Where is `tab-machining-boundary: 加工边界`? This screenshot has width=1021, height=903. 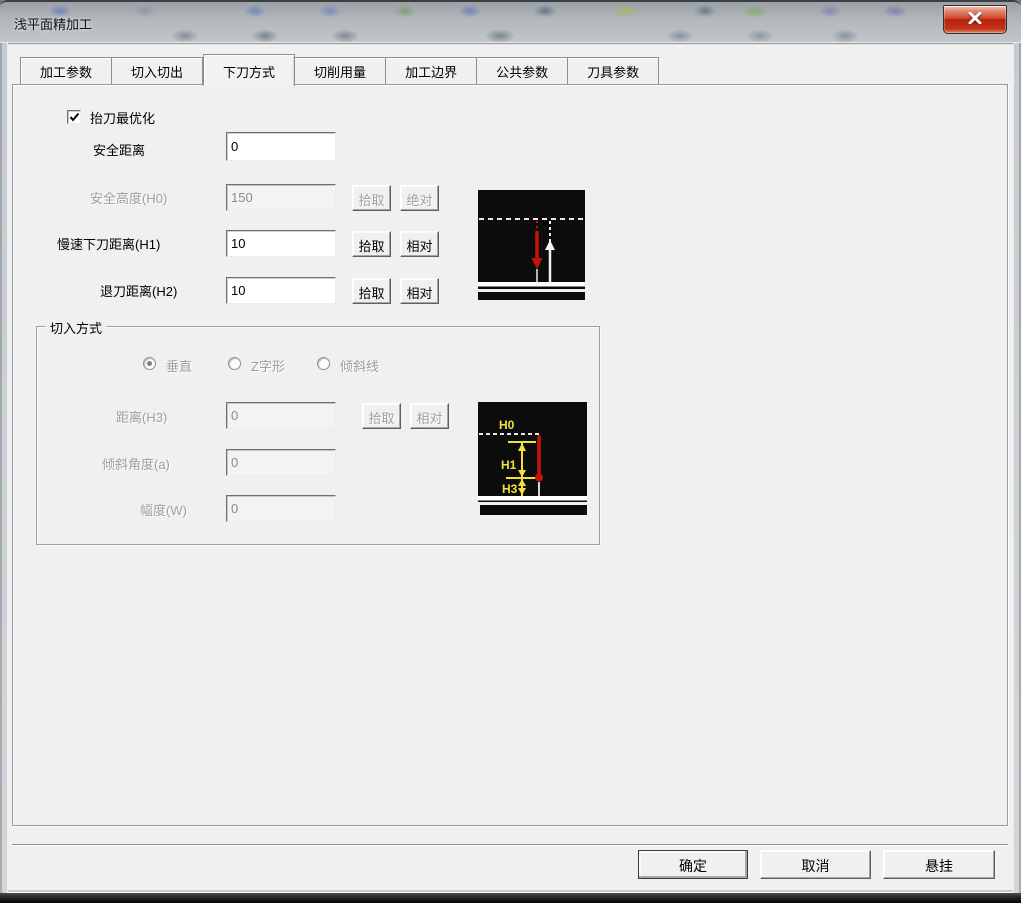
tab-machining-boundary: 加工边界 is located at coordinates (432, 70).